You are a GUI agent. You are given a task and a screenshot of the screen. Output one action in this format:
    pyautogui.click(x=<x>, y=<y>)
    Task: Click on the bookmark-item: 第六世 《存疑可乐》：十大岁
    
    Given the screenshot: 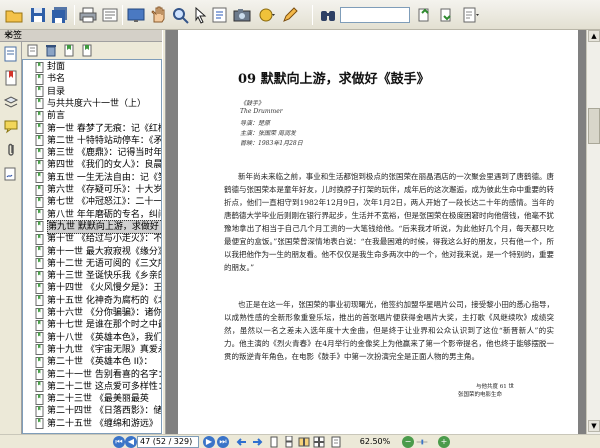 What is the action you would take?
    pyautogui.click(x=92, y=190)
    